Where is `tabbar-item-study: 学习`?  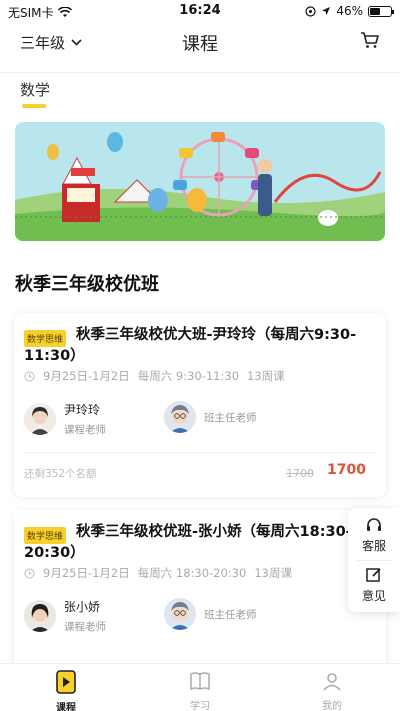
tabbar-item-study: 学习 is located at coordinates (200, 690).